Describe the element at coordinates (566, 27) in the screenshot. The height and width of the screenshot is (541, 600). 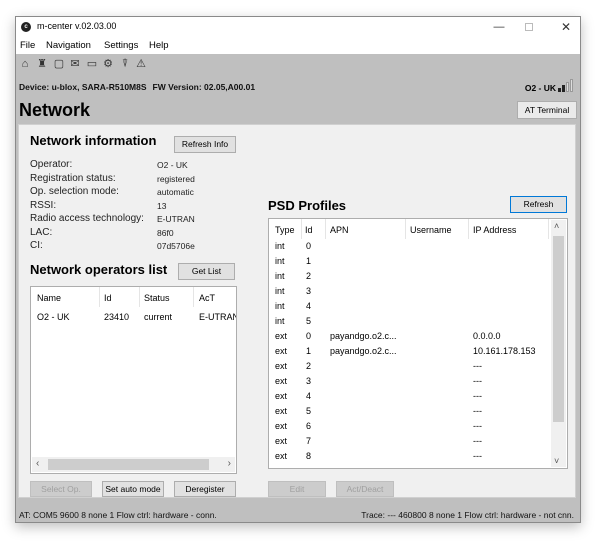
I see `close-button: ✕` at that location.